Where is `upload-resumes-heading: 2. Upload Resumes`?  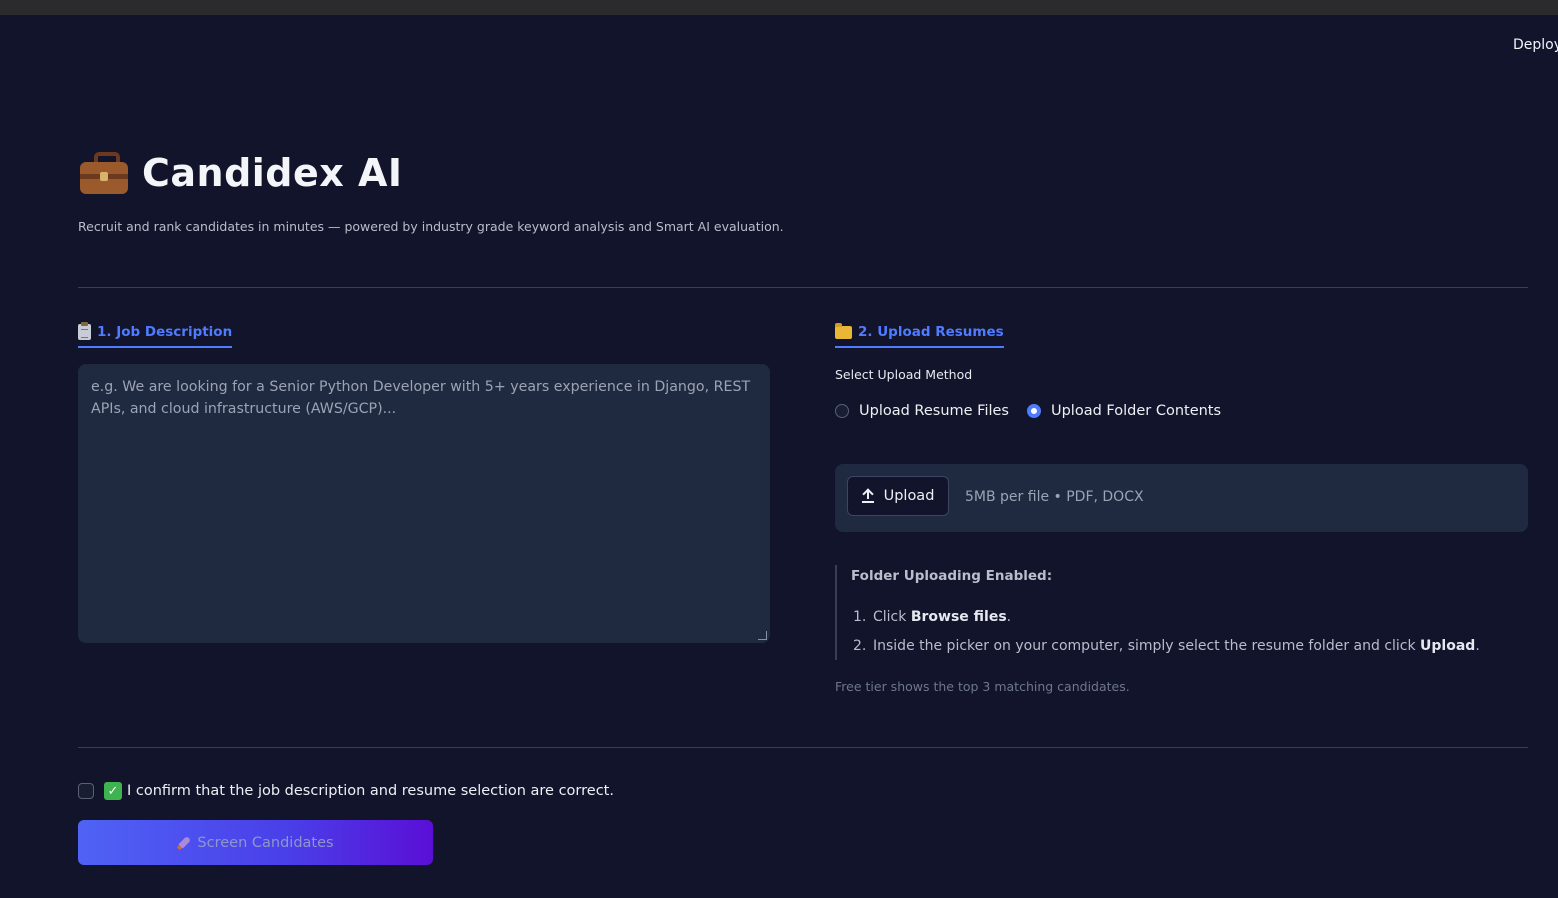
upload-resumes-heading: 2. Upload Resumes is located at coordinates (919, 335).